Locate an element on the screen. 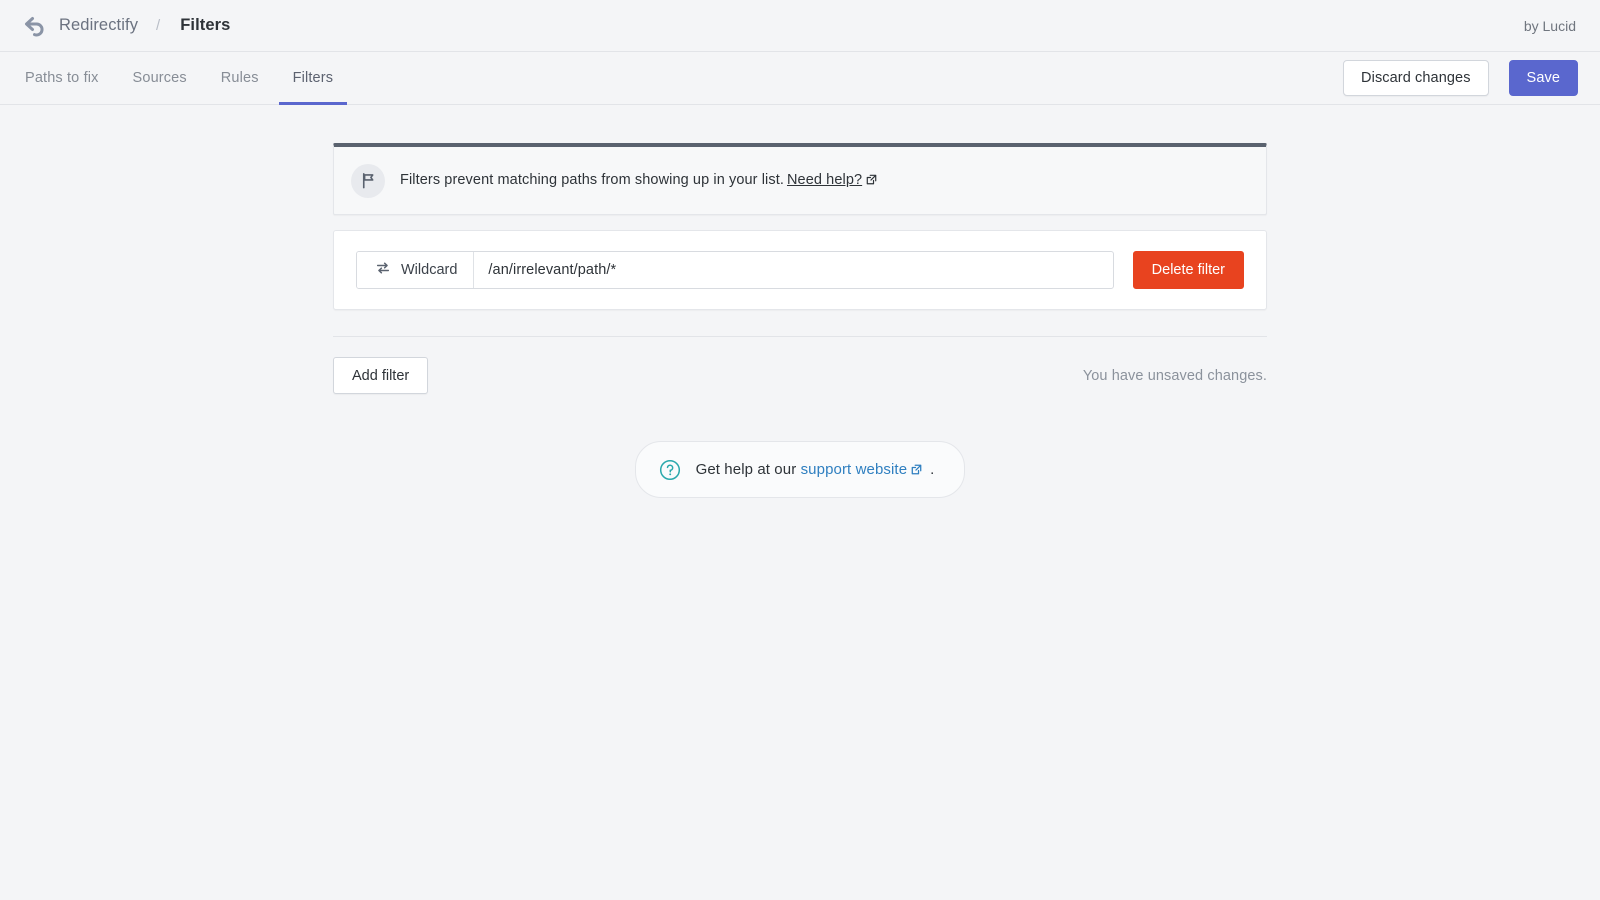 The height and width of the screenshot is (900, 1600). attribution-label: by Lucid is located at coordinates (1549, 25).